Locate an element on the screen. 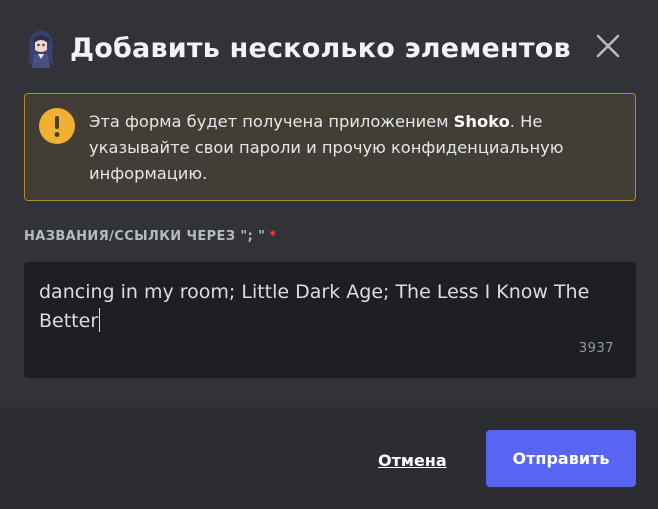 The image size is (658, 509). app-name: Shoko is located at coordinates (481, 121).